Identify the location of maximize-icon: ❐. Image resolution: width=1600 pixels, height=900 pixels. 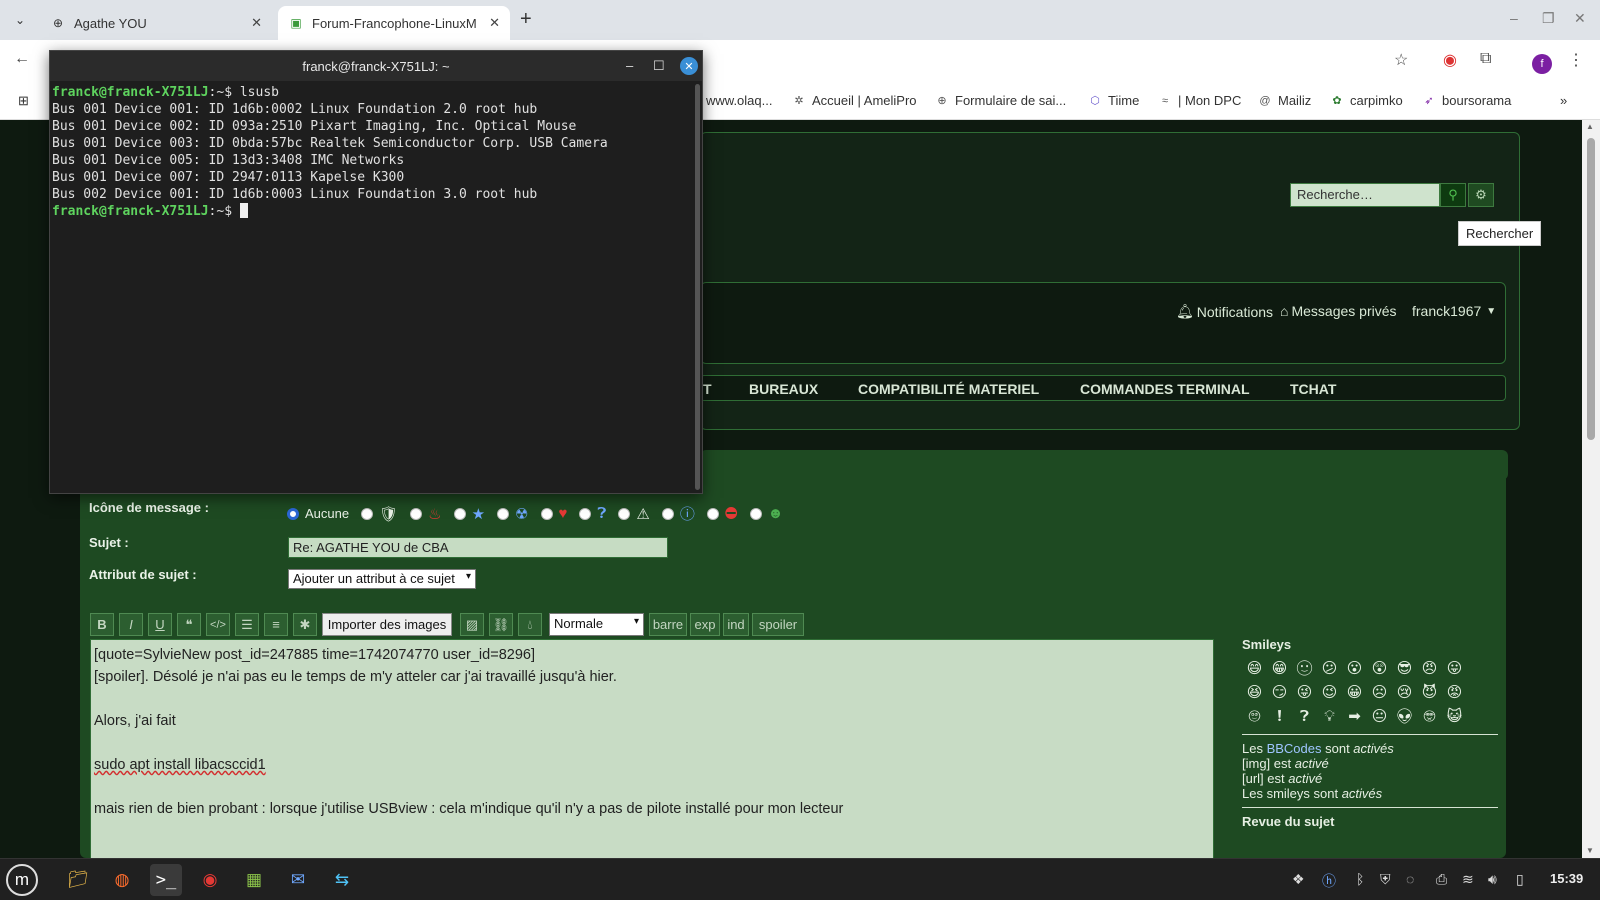
(1548, 18).